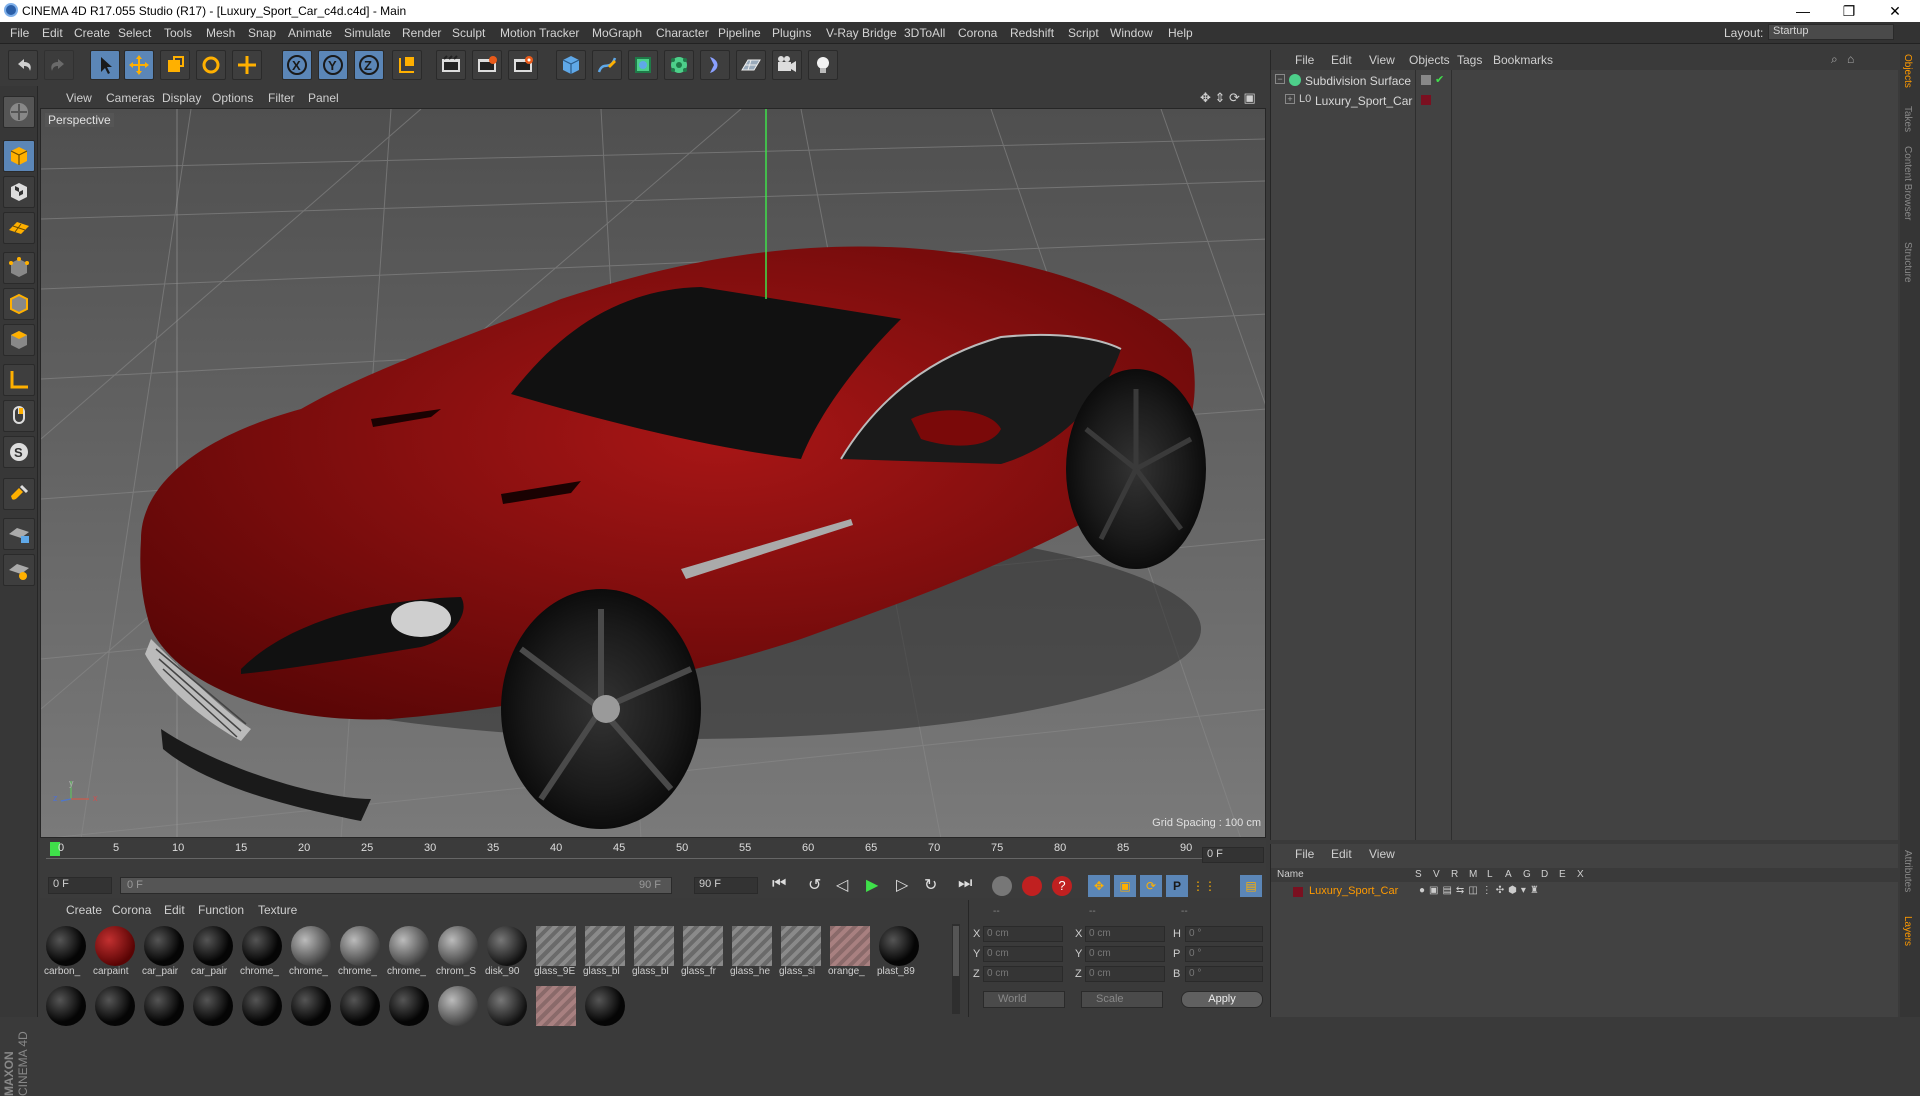 Image resolution: width=1920 pixels, height=1096 pixels. What do you see at coordinates (861, 33) in the screenshot?
I see `menu-vray-bridge: V-Ray Bridge` at bounding box center [861, 33].